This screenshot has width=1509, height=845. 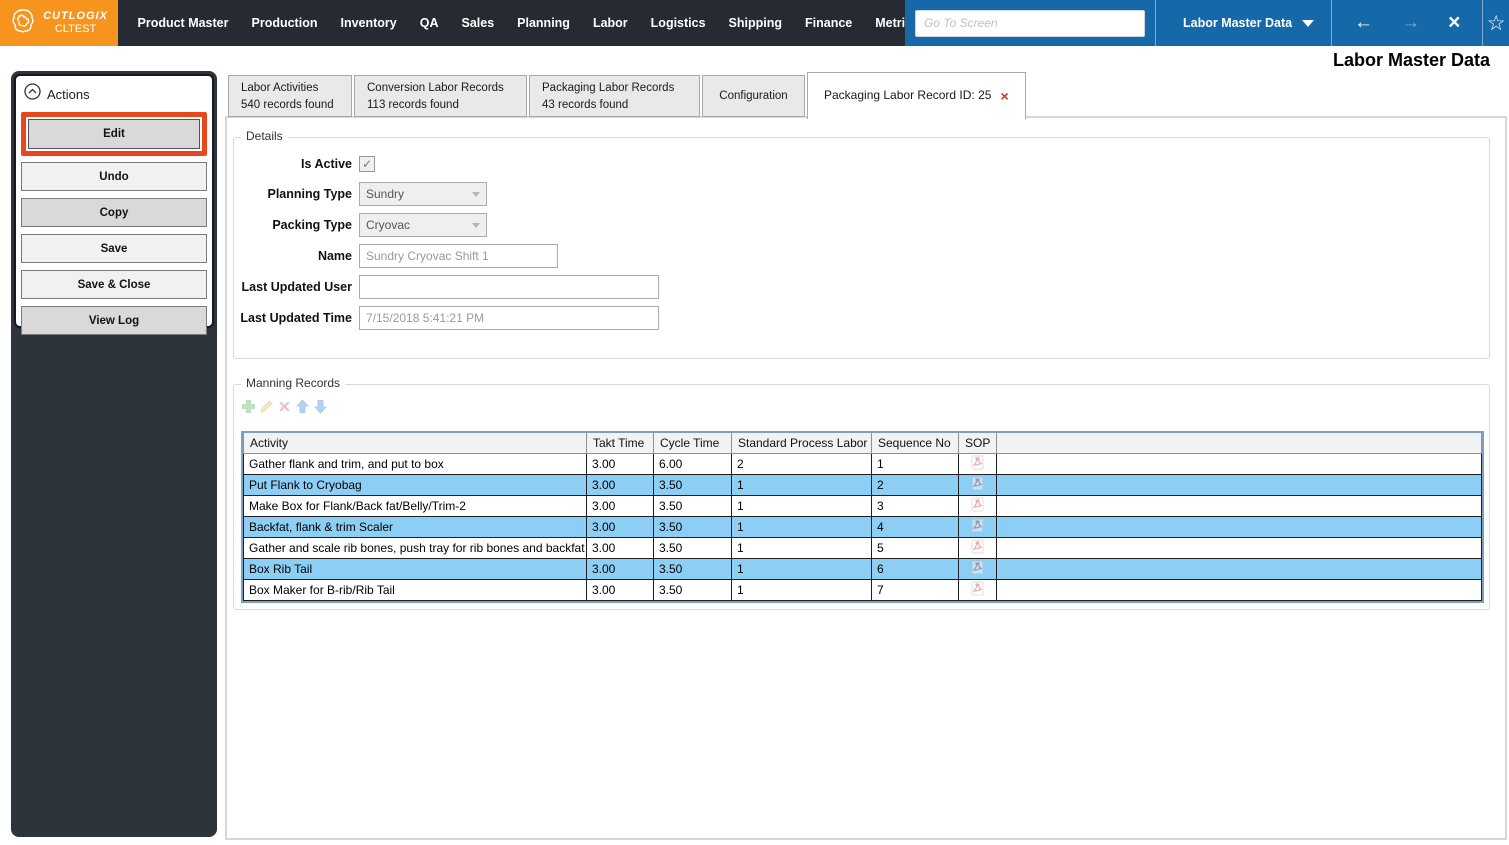 I want to click on close-screen-icon: ×, so click(x=1454, y=23).